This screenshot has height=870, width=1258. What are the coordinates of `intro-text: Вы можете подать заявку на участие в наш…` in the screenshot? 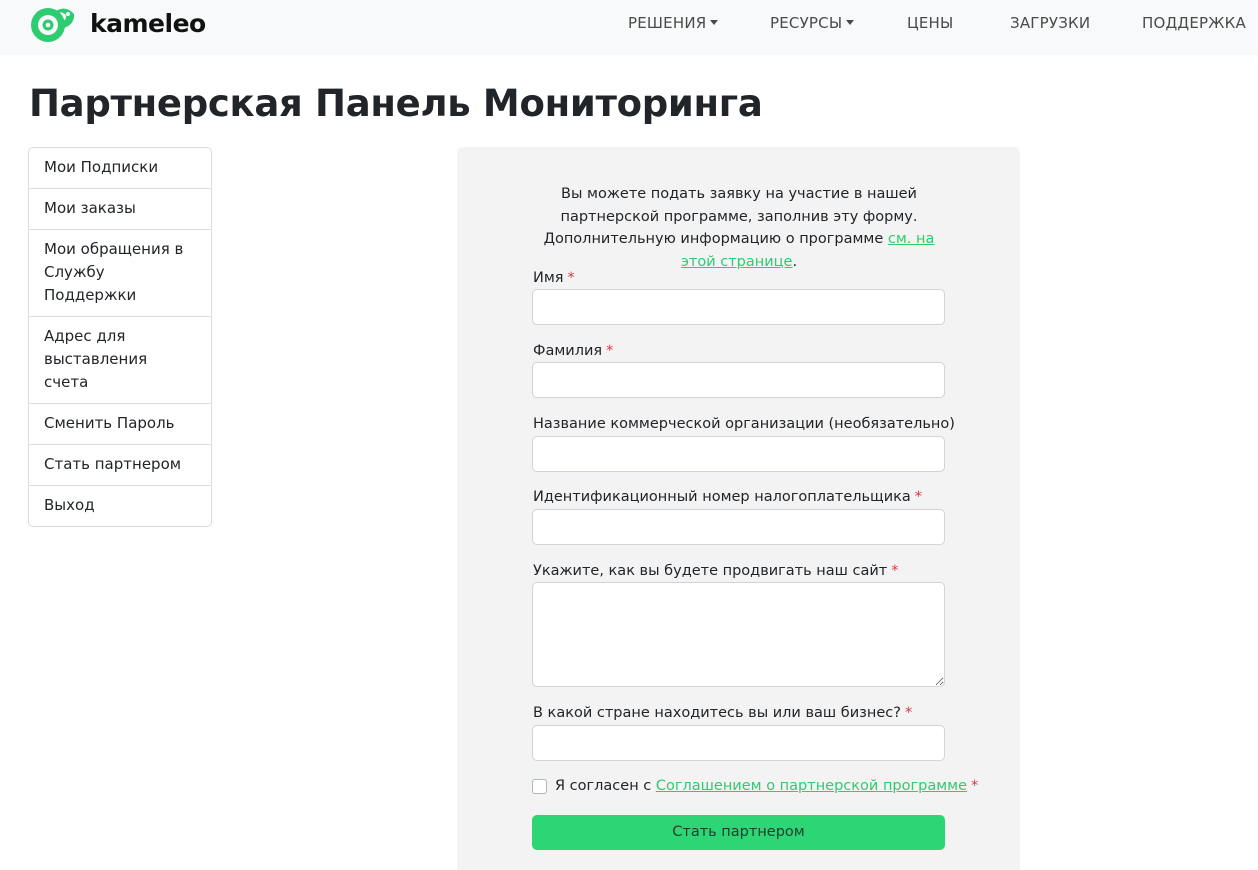 It's located at (730, 216).